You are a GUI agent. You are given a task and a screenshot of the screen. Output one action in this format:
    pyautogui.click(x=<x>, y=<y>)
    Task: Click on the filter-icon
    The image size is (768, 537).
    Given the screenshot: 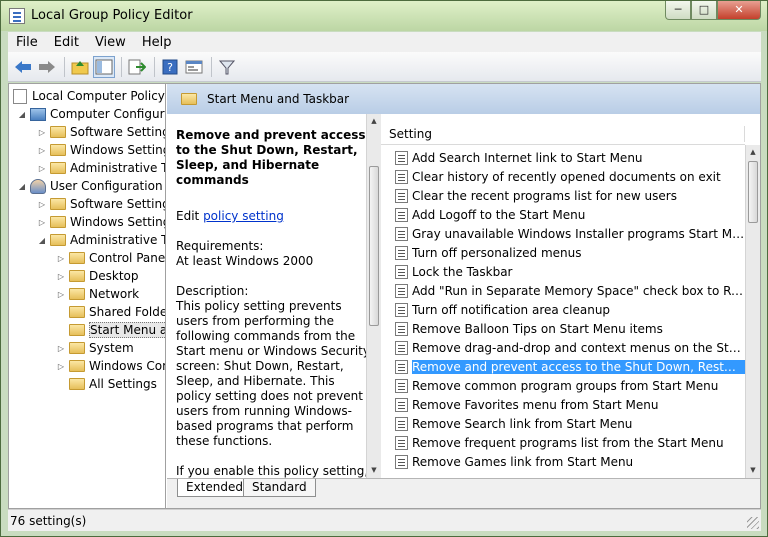 What is the action you would take?
    pyautogui.click(x=227, y=67)
    